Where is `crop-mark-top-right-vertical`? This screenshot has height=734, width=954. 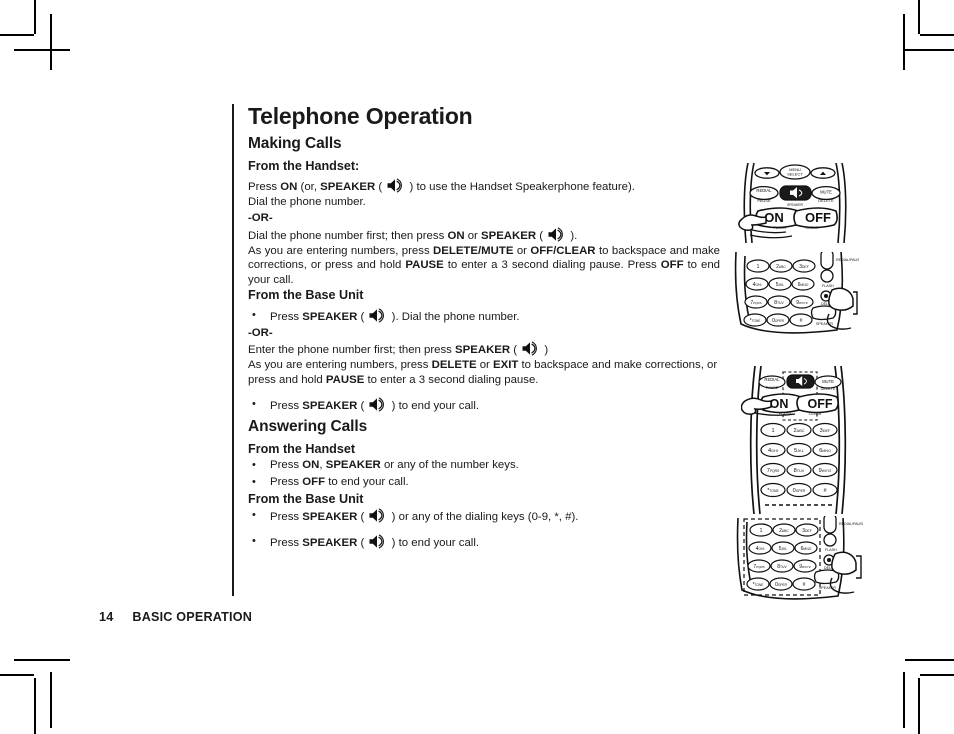 crop-mark-top-right-vertical is located at coordinates (919, 17).